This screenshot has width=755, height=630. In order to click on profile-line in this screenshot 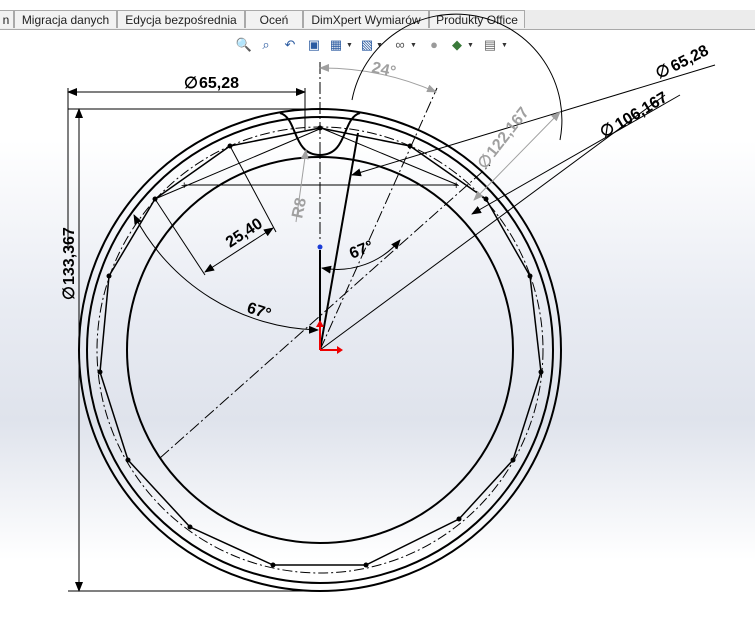, I will do `click(339, 241)`.